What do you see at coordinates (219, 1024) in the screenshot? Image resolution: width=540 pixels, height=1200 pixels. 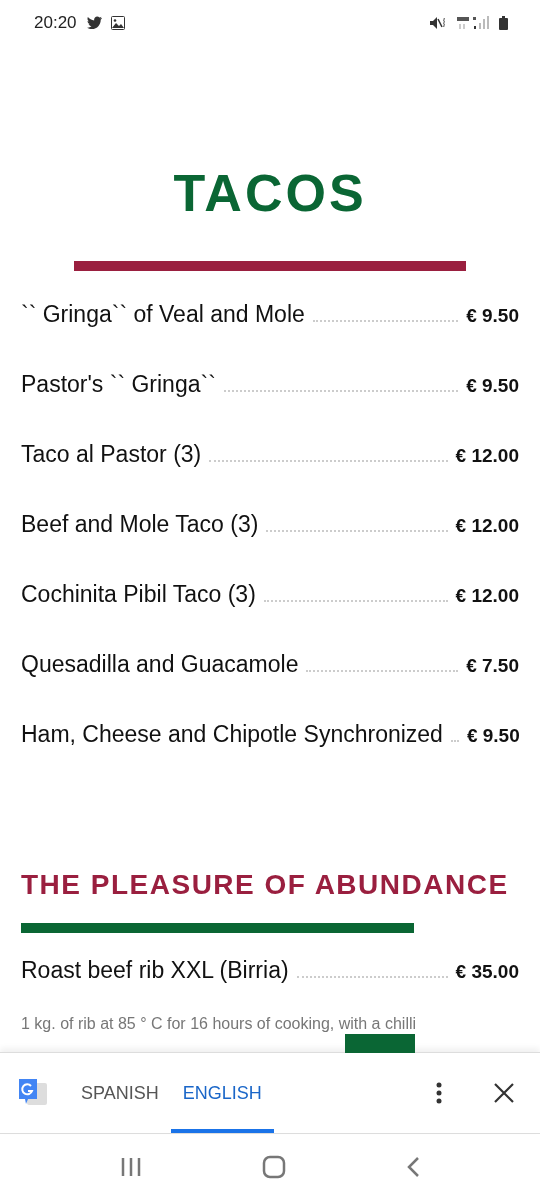 I see `dish-description: 1 kg. of rib at 85 ° C for 16 hours of cooking, with a chilli` at bounding box center [219, 1024].